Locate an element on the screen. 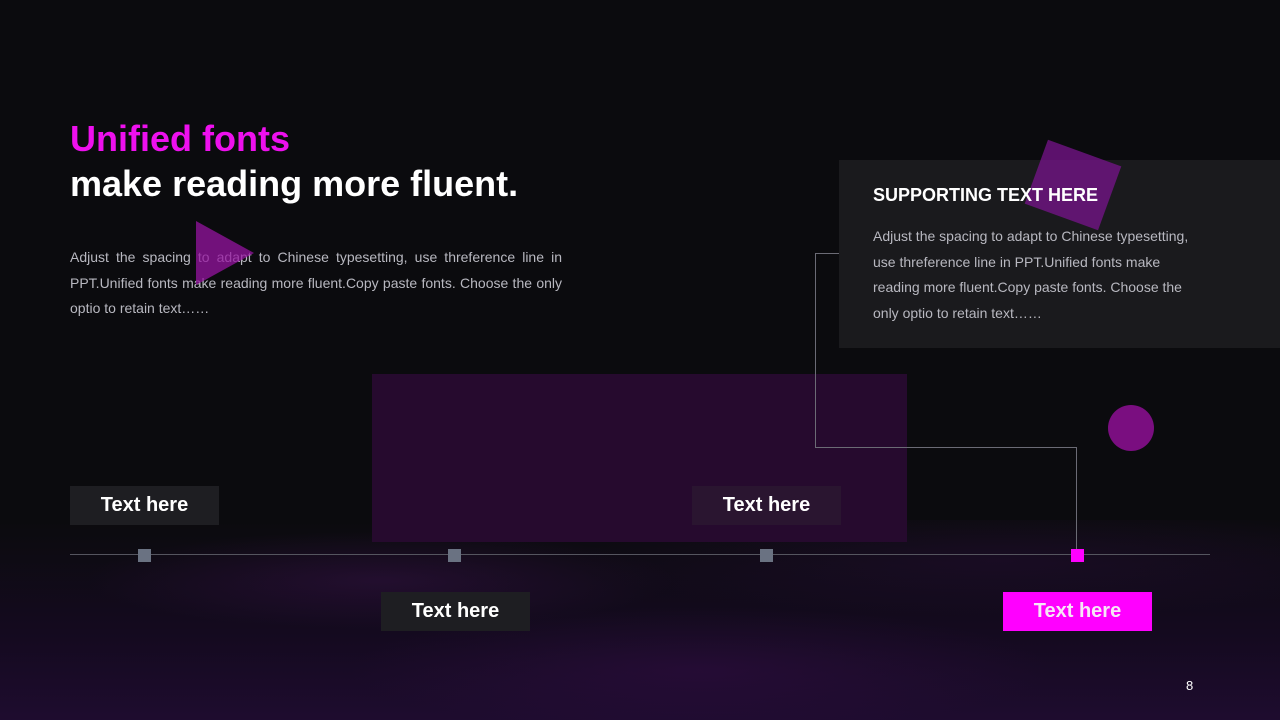 The width and height of the screenshot is (1280, 720). circle-decoration-icon is located at coordinates (1131, 428).